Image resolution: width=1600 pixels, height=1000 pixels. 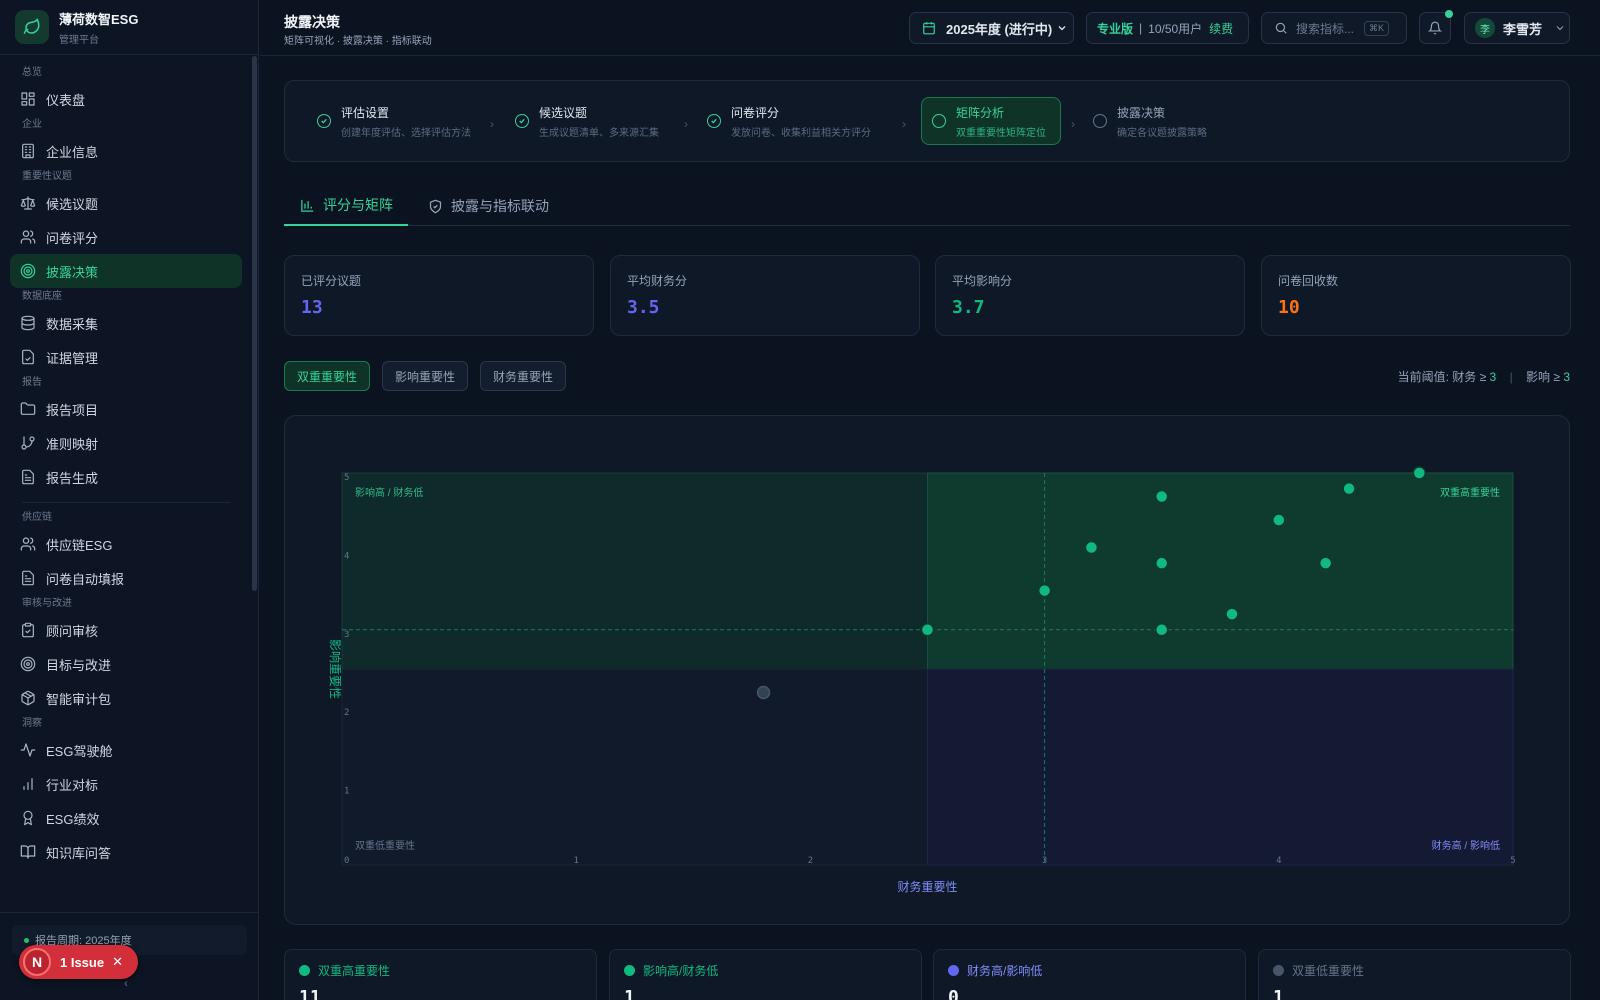 What do you see at coordinates (346, 861) in the screenshot?
I see `x-tick-label: 0` at bounding box center [346, 861].